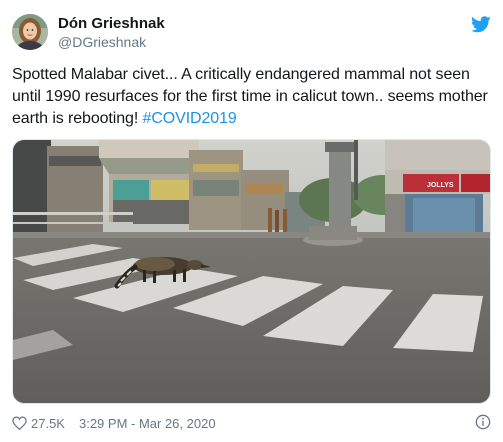  I want to click on heart-icon, so click(19, 423).